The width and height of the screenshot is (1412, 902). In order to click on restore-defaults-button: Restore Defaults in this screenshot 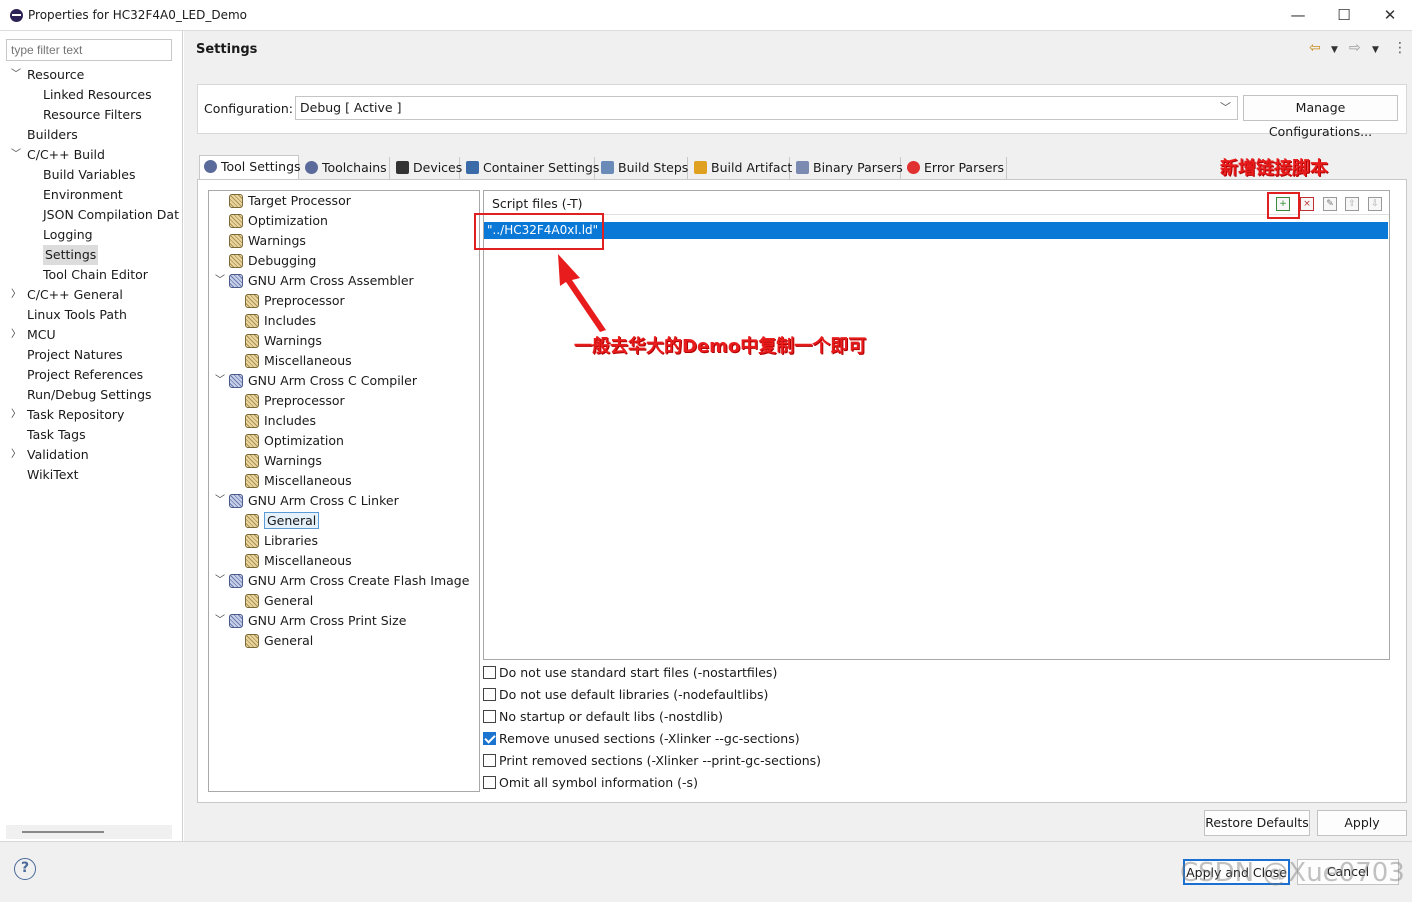, I will do `click(1257, 823)`.